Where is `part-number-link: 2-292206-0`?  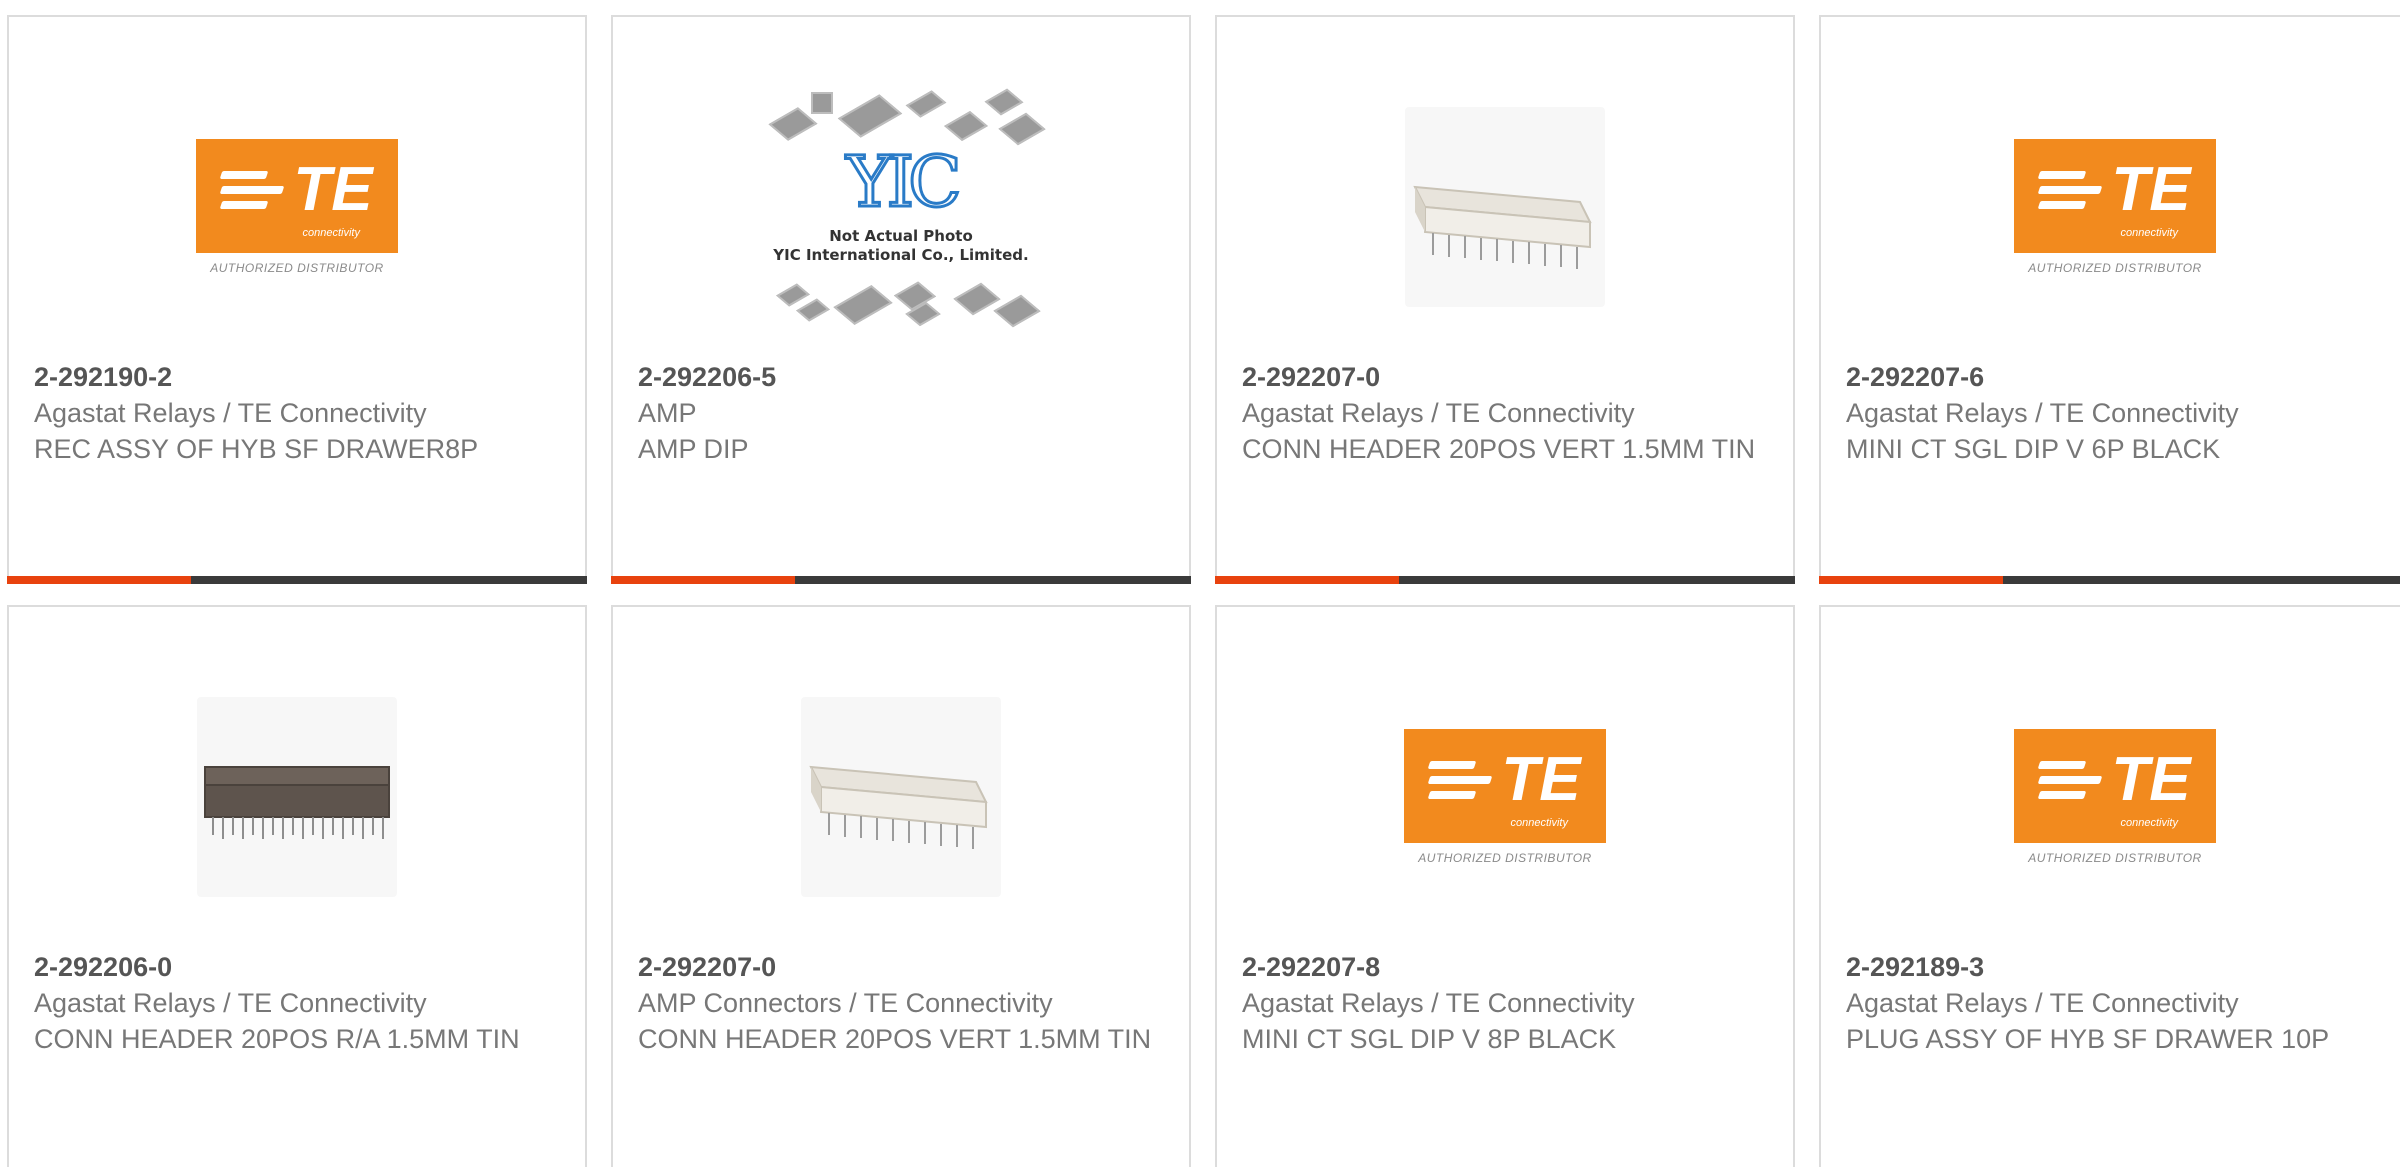
part-number-link: 2-292206-0 is located at coordinates (297, 967).